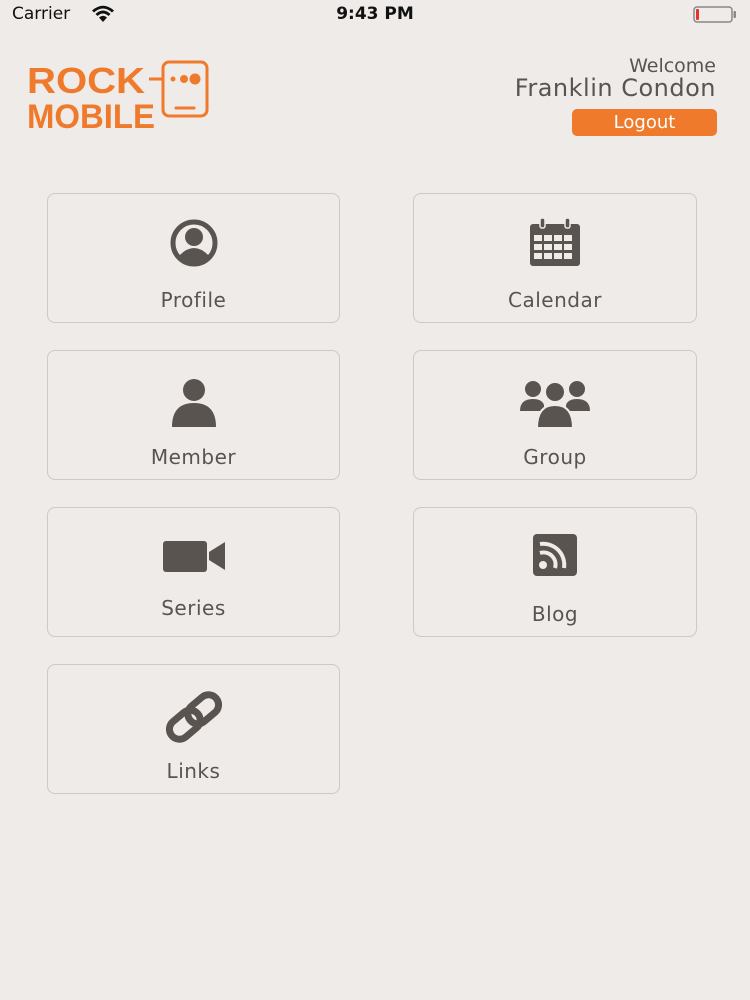  I want to click on user-icon, so click(193, 403).